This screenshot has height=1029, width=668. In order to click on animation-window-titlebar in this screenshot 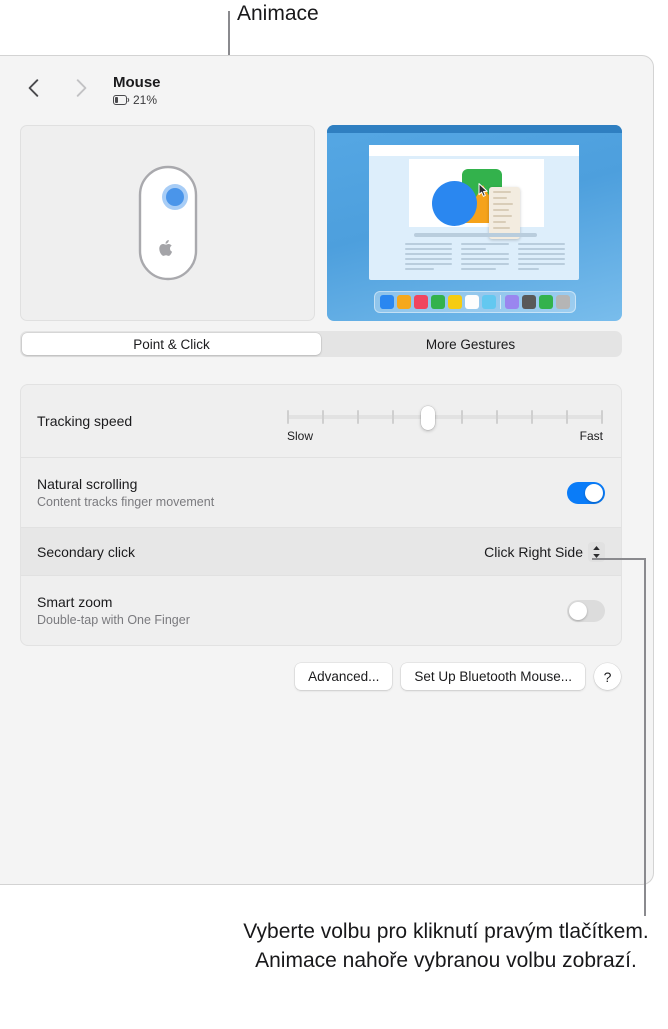, I will do `click(474, 150)`.